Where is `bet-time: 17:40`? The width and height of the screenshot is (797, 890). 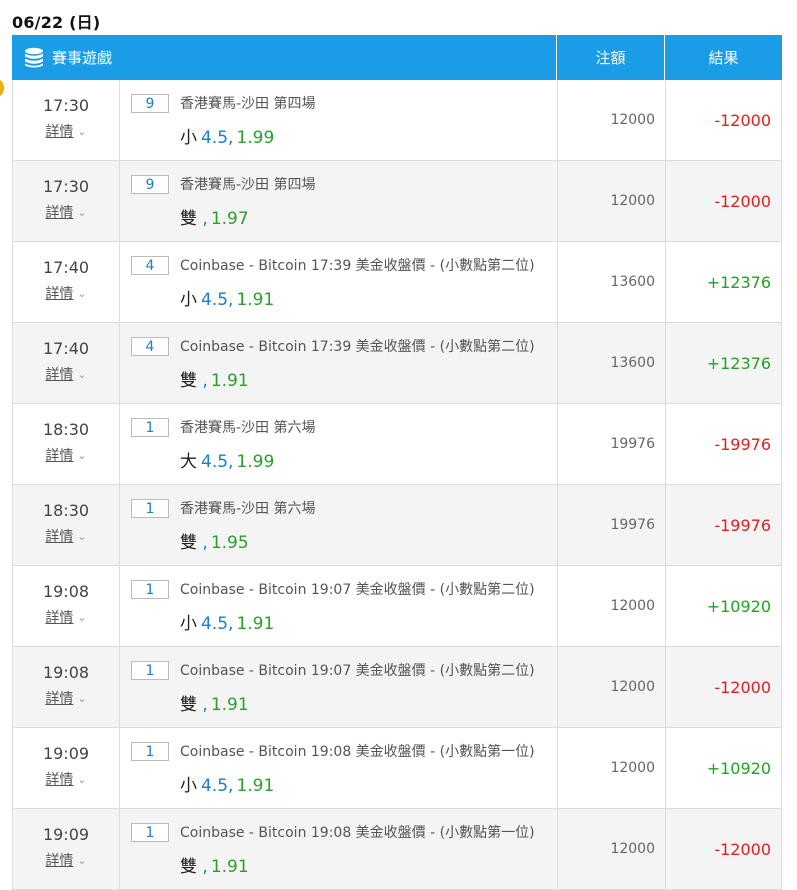
bet-time: 17:40 is located at coordinates (66, 267).